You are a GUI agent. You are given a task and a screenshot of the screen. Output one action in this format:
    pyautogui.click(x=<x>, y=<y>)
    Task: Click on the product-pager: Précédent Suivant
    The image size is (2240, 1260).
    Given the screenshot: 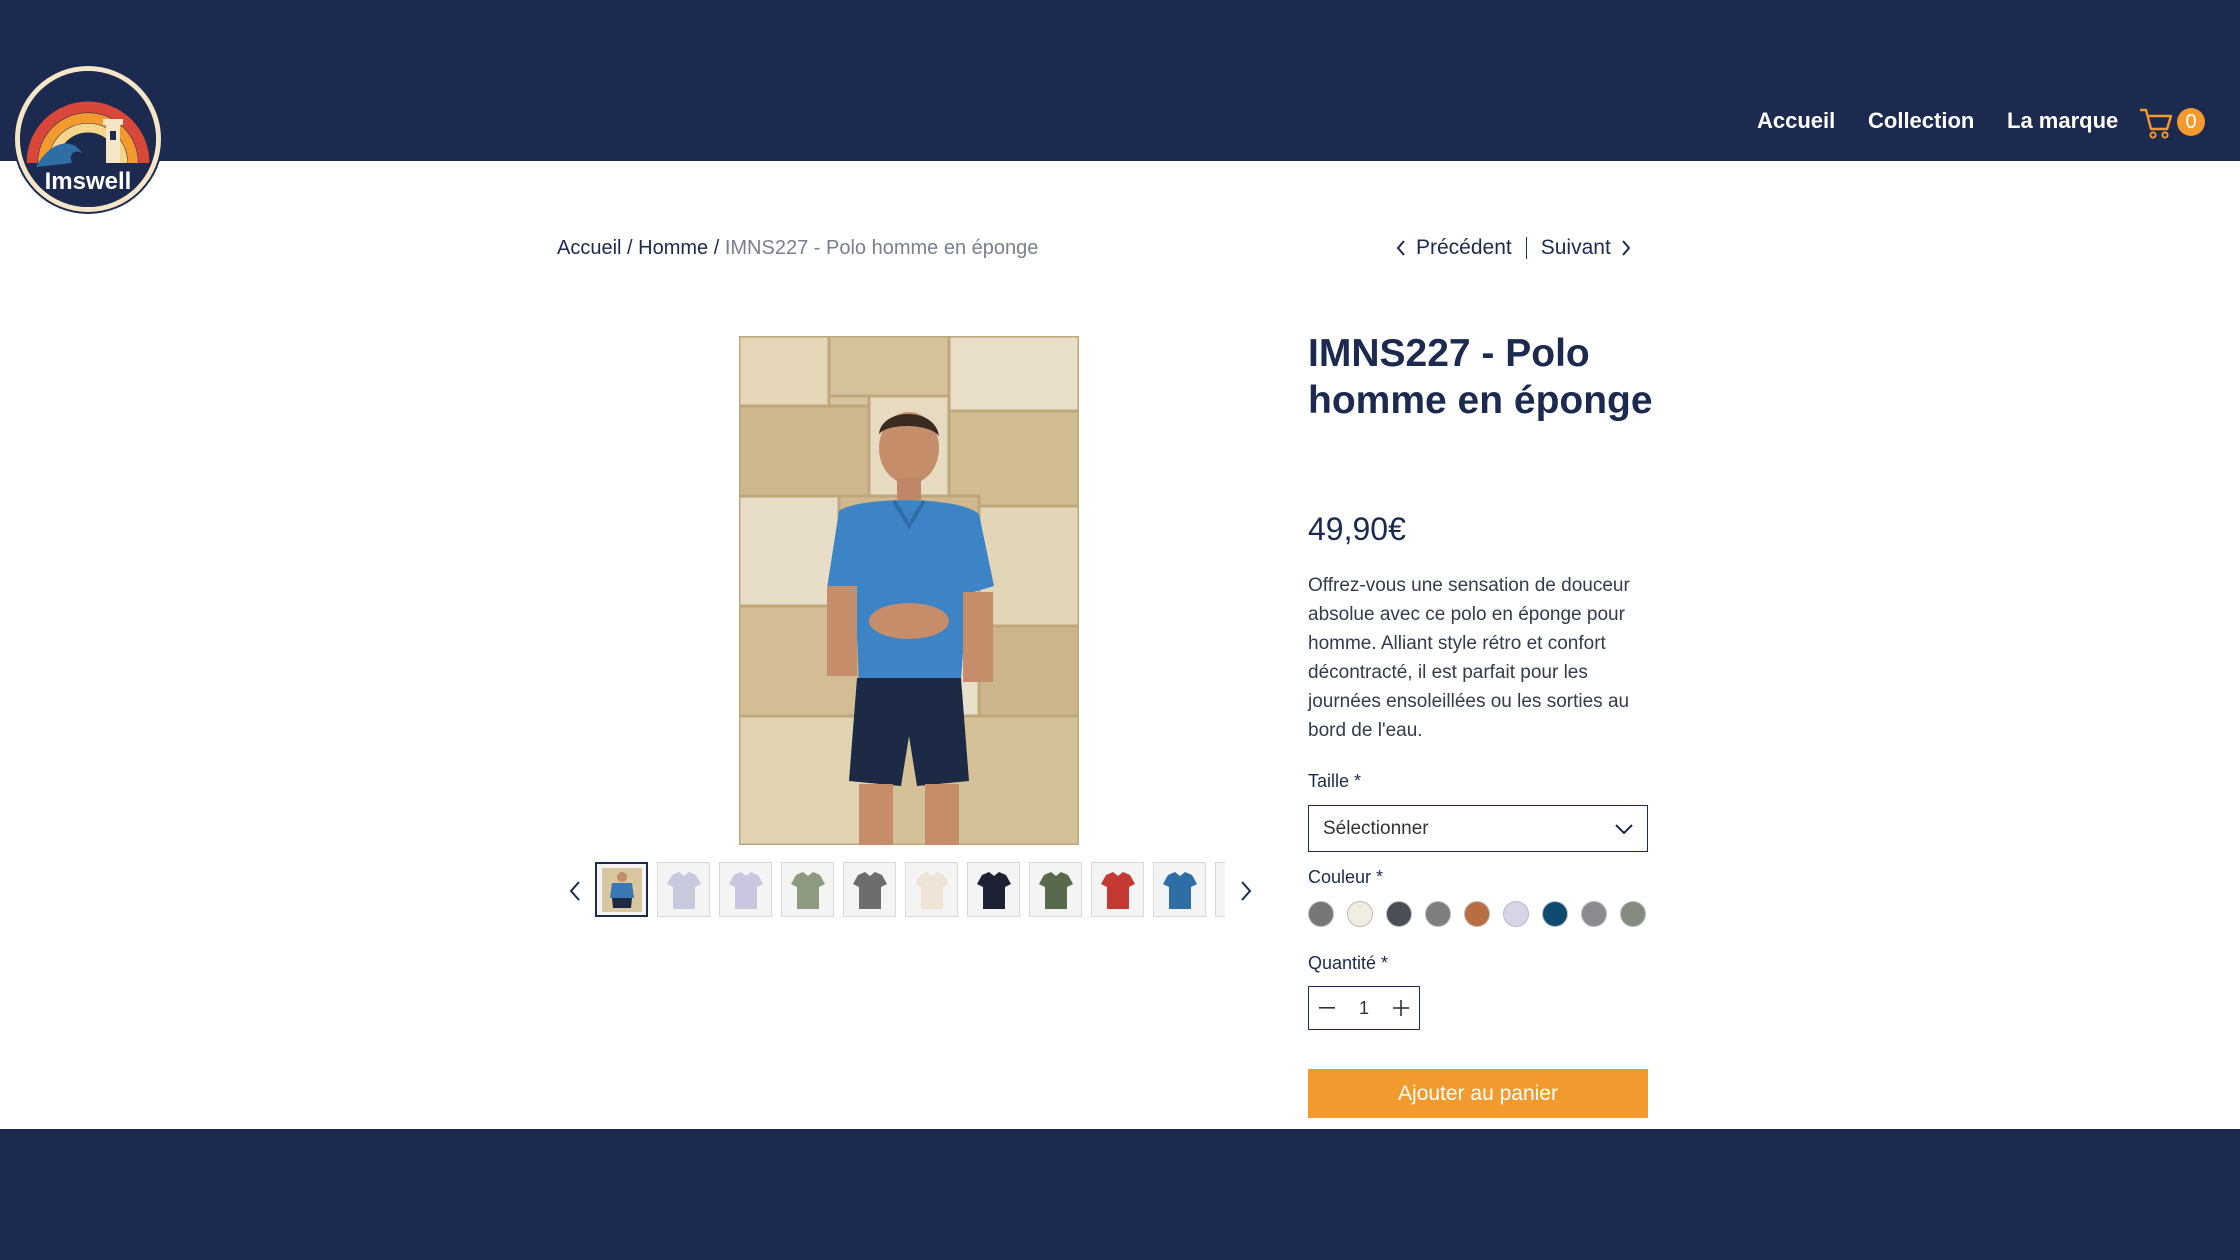 What is the action you would take?
    pyautogui.click(x=1513, y=248)
    